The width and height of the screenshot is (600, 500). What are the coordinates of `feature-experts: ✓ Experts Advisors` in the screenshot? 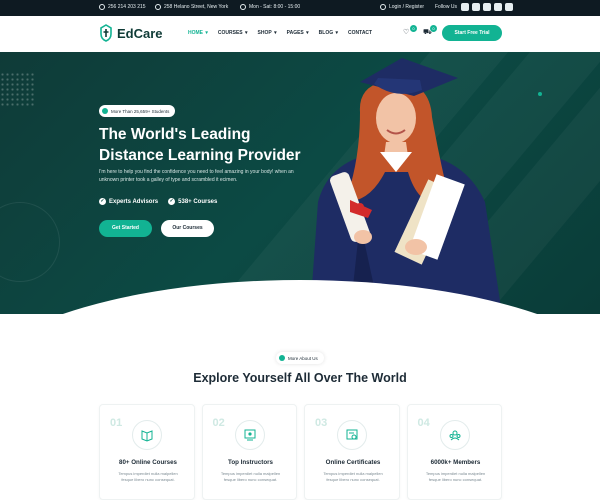 It's located at (129, 201).